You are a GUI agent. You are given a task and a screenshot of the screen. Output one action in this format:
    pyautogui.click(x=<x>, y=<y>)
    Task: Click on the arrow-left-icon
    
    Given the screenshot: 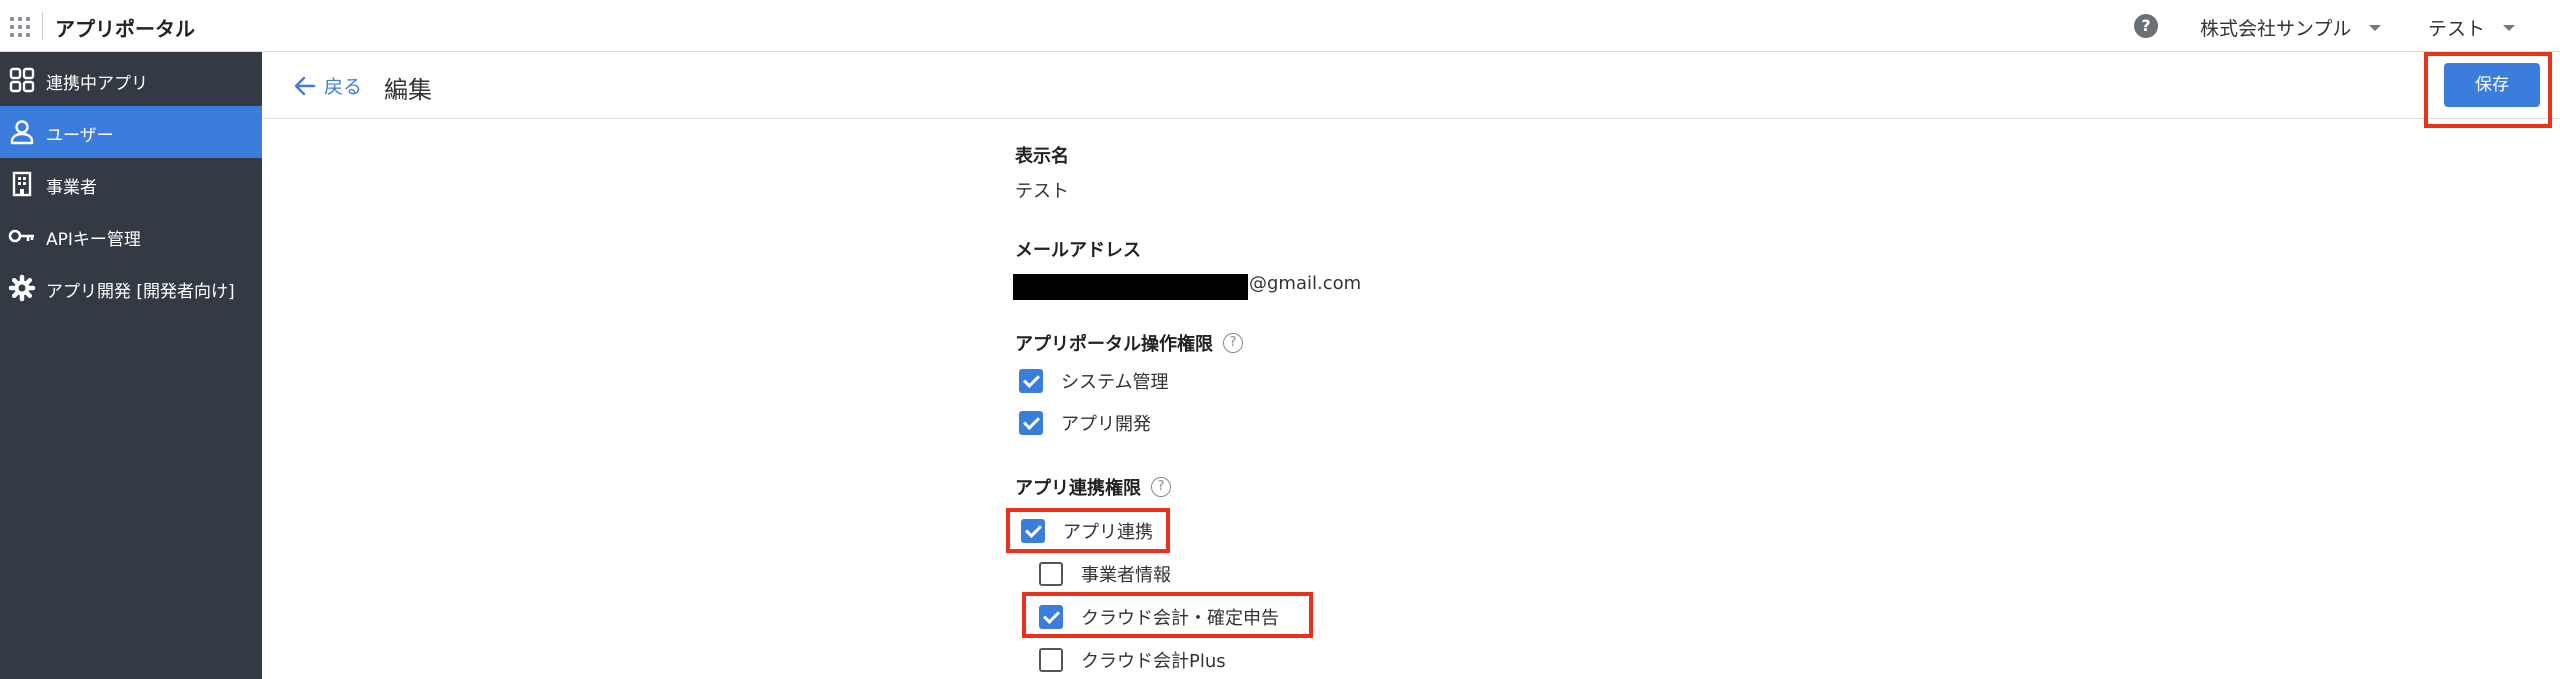 What is the action you would take?
    pyautogui.click(x=305, y=85)
    